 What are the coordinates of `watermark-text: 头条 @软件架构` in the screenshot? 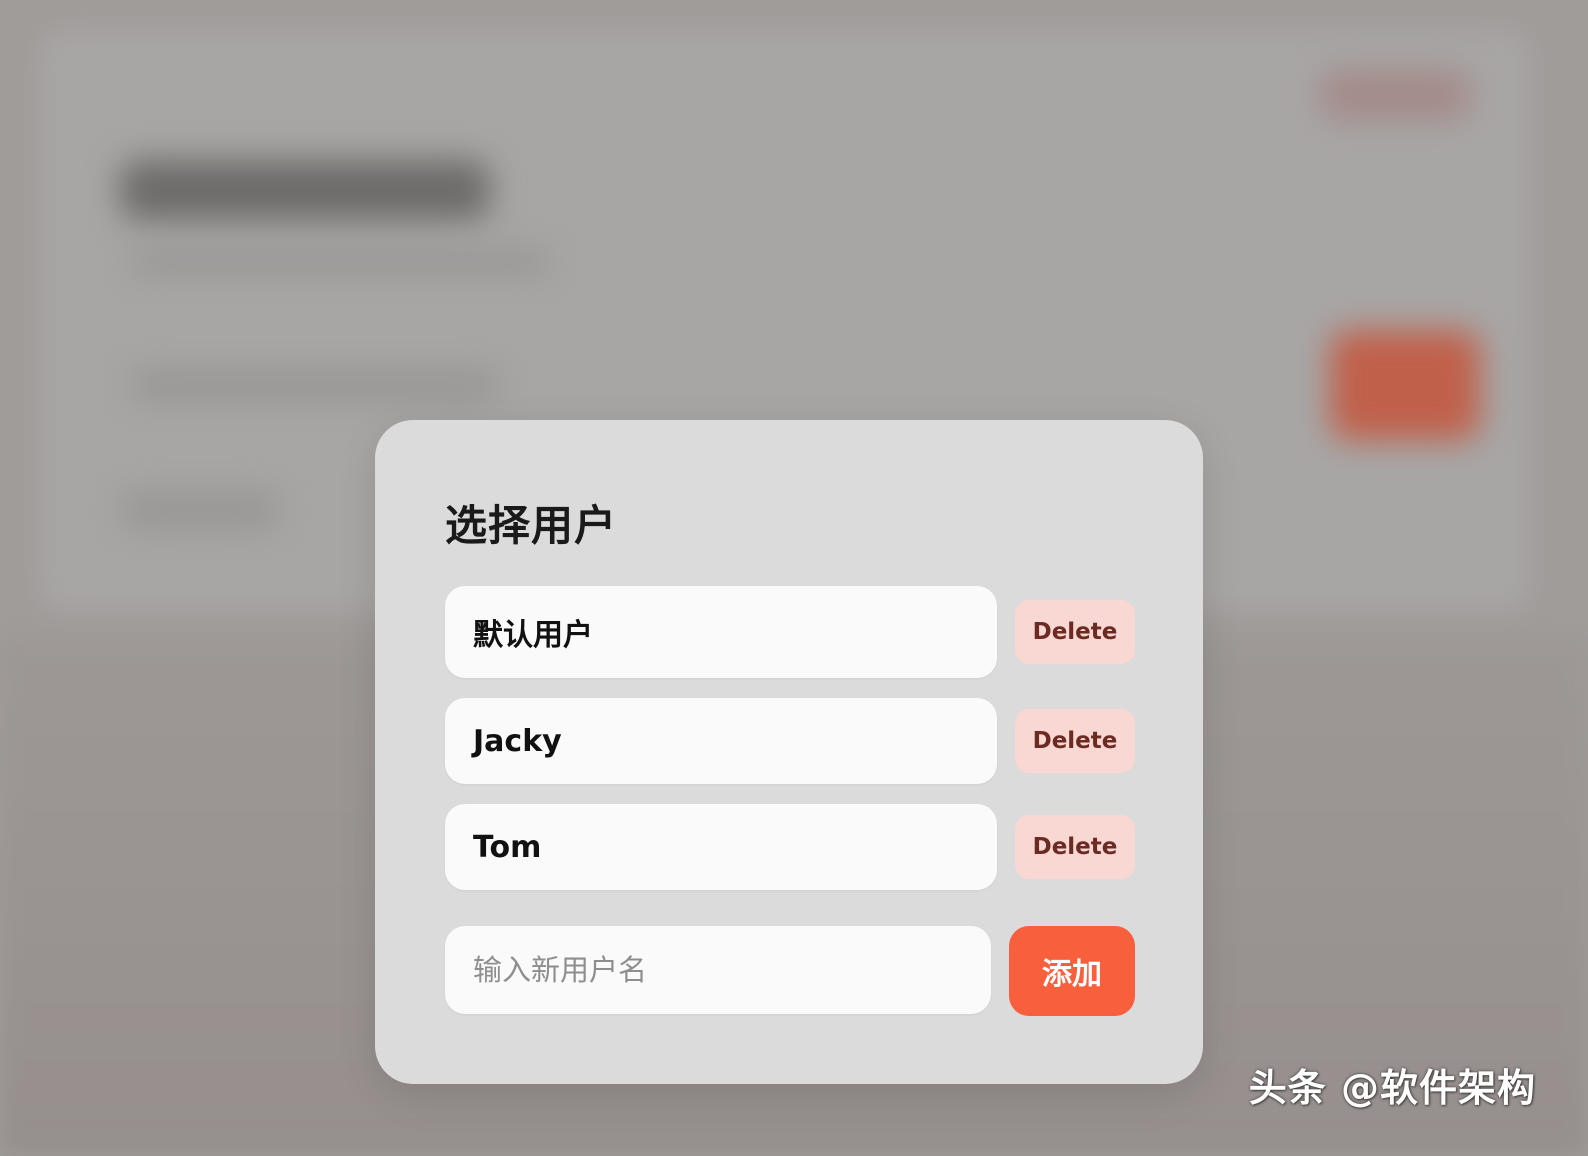 It's located at (1392, 1088).